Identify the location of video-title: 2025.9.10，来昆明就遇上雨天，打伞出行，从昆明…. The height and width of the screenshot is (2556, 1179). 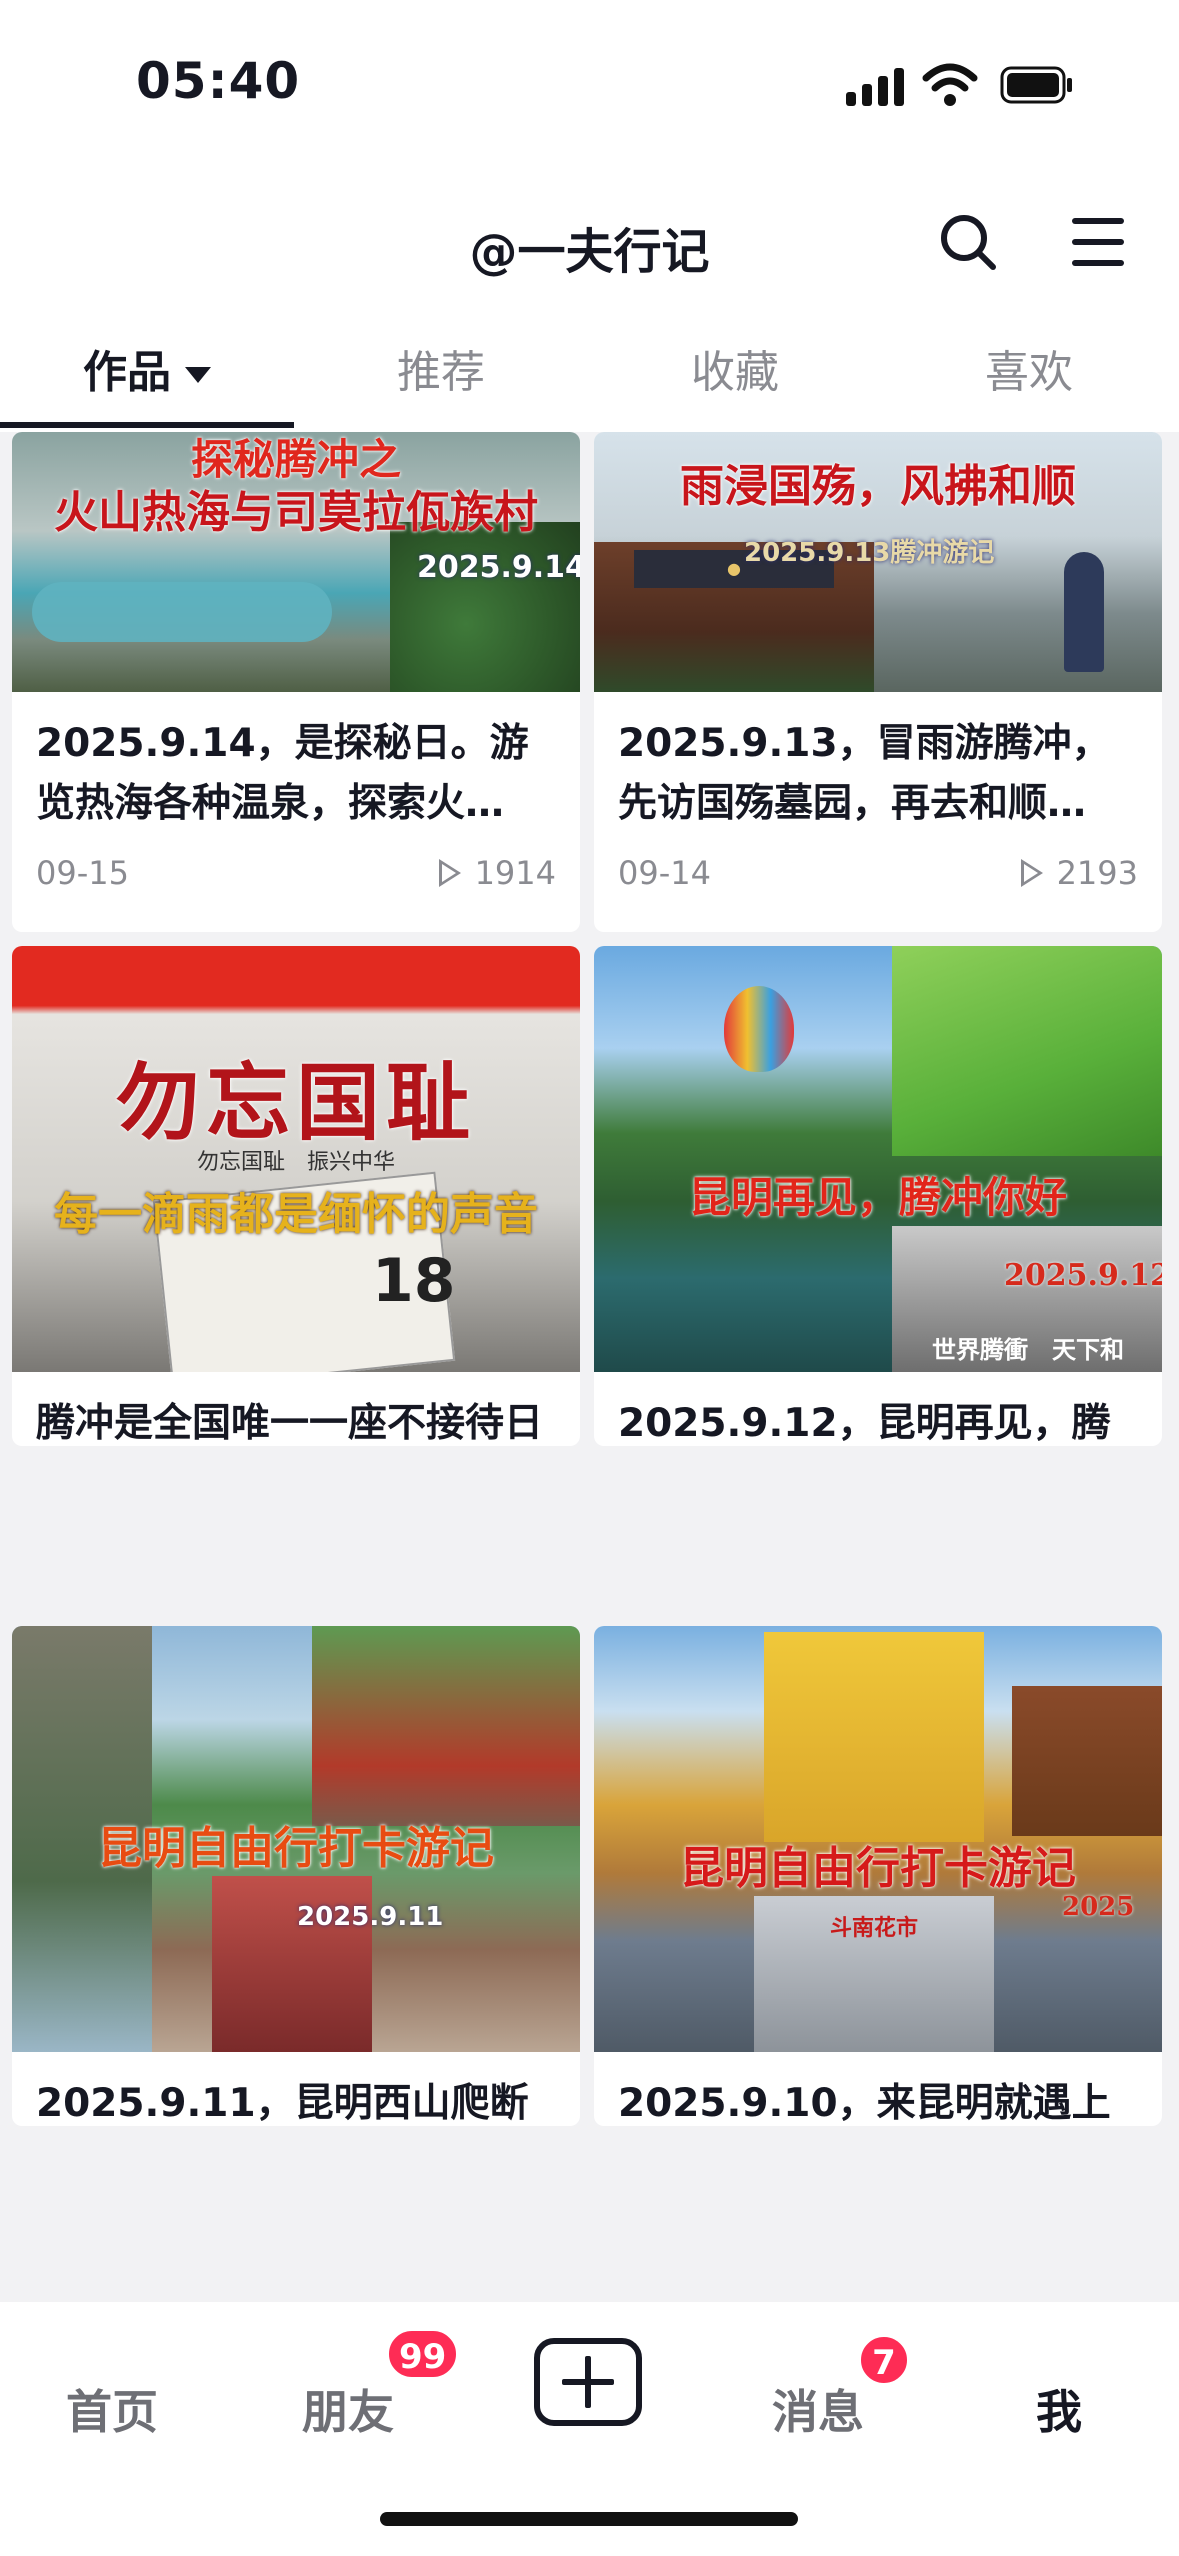
(864, 2103).